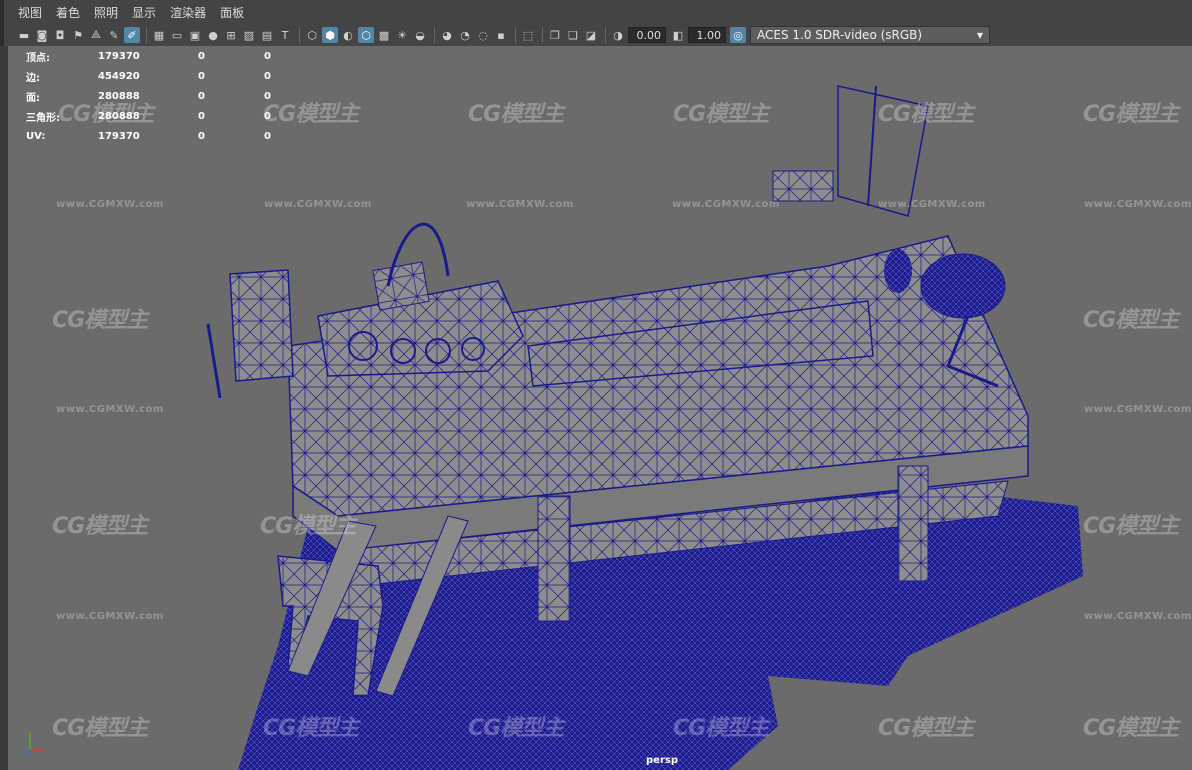 The height and width of the screenshot is (770, 1192). Describe the element at coordinates (96, 35) in the screenshot. I see `2d-pan-zoom-icon: ⟁` at that location.